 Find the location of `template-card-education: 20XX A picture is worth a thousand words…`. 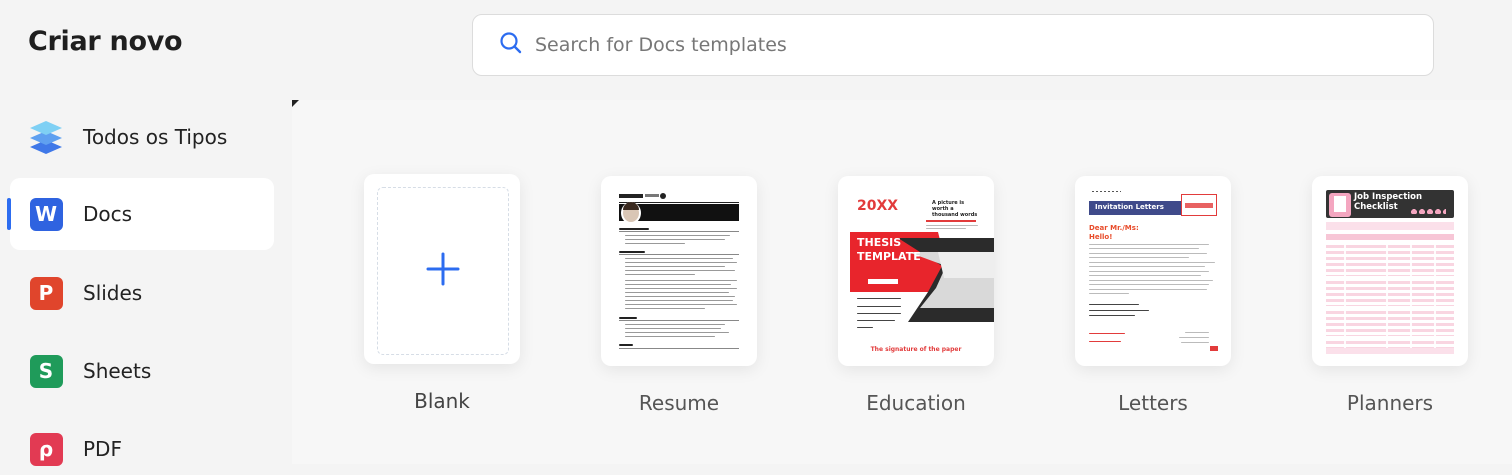

template-card-education: 20XX A picture is worth a thousand words… is located at coordinates (916, 271).